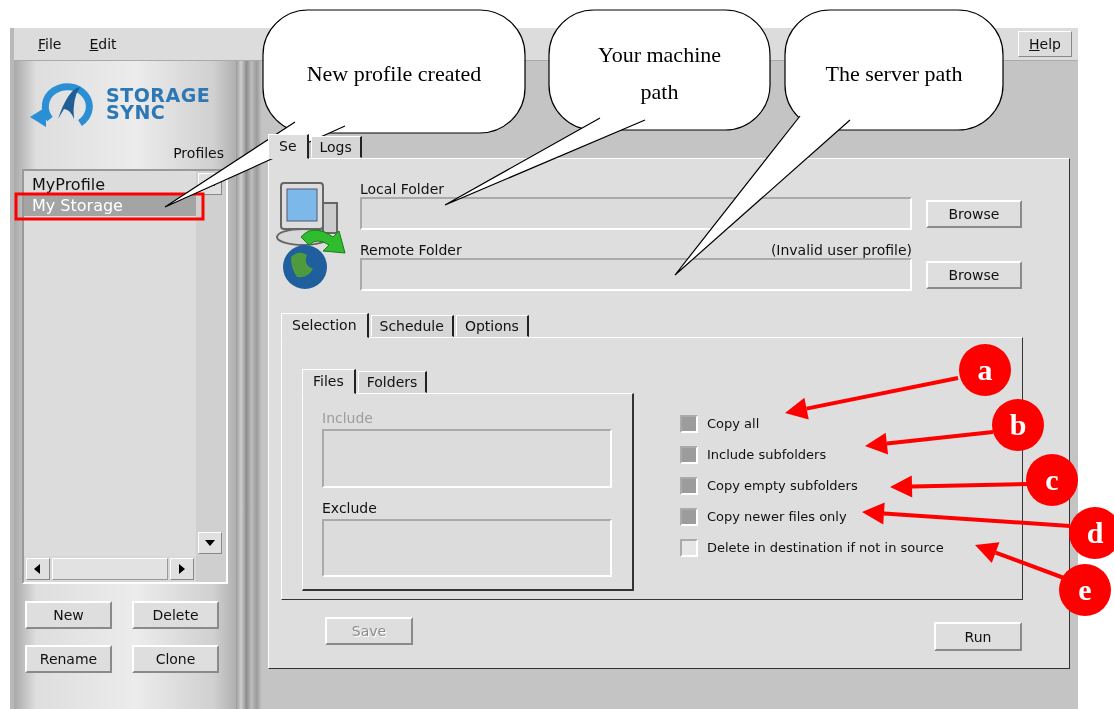 Image resolution: width=1114 pixels, height=709 pixels. Describe the element at coordinates (136, 112) in the screenshot. I see `logo-text: SYNC` at that location.